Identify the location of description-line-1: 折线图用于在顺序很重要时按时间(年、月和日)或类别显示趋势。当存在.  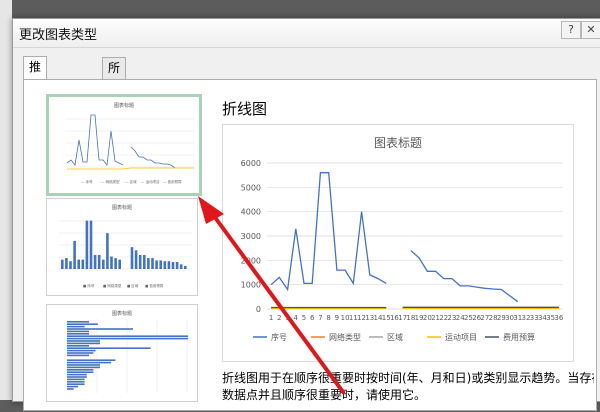
(408, 378).